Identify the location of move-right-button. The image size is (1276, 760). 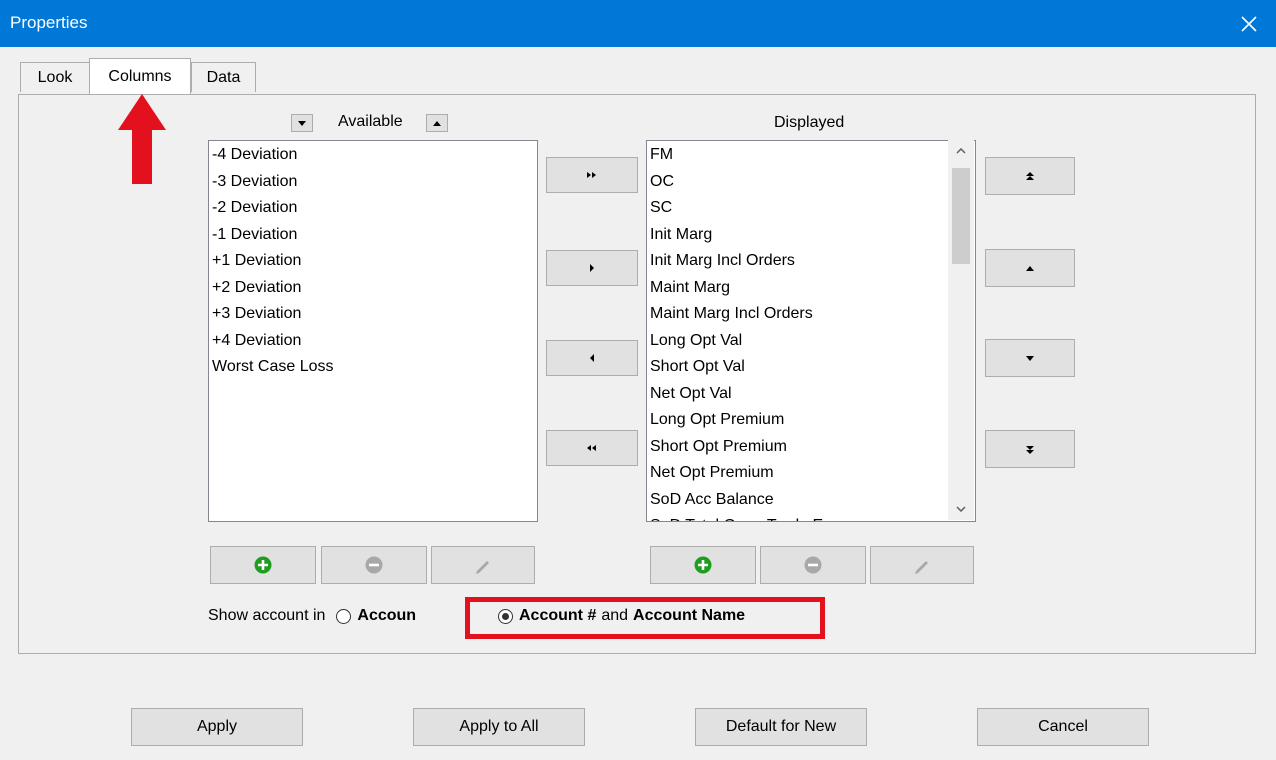
(592, 268).